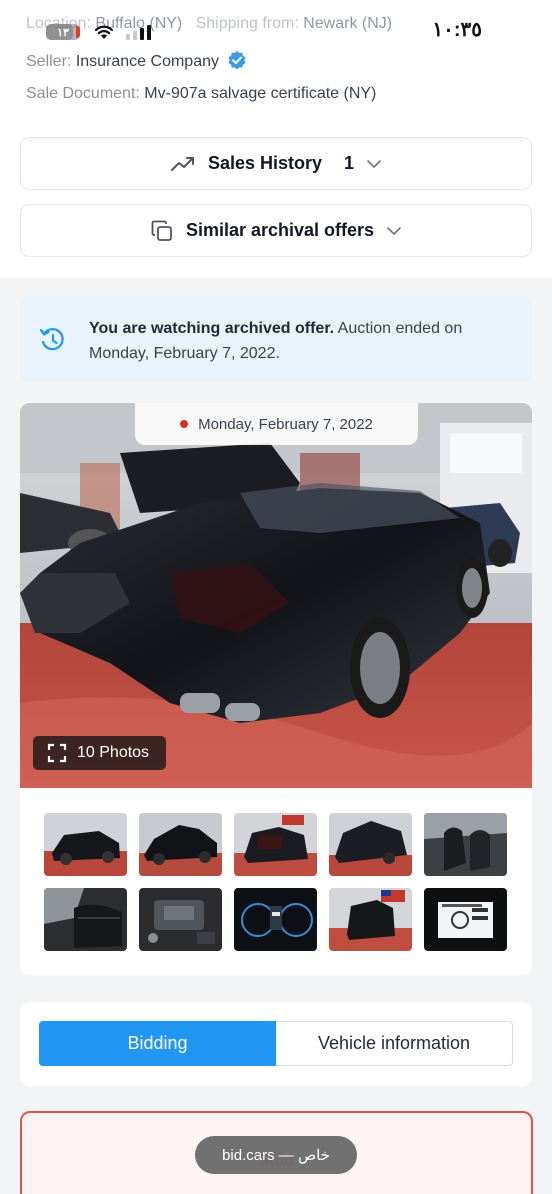 The image size is (552, 1194). I want to click on thumbnail-interior-front, so click(465, 844).